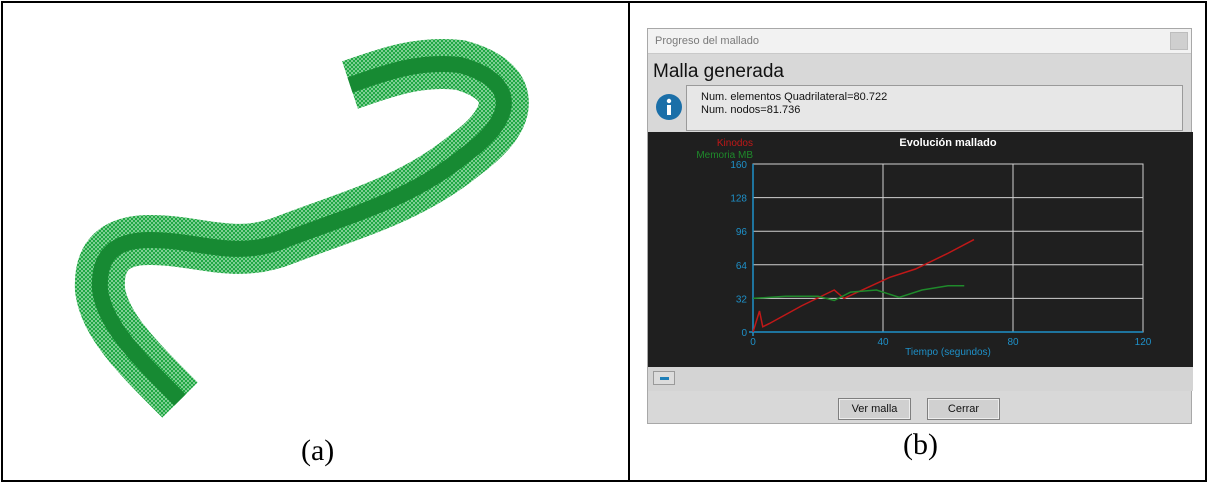 This screenshot has width=1210, height=485. Describe the element at coordinates (718, 71) in the screenshot. I see `page-title: Malla generada` at that location.